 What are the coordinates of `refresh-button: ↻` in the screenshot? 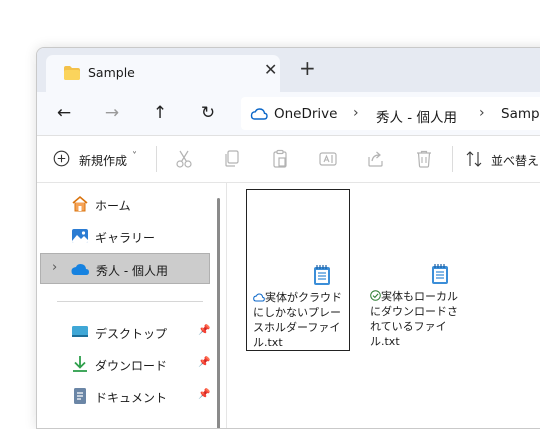 It's located at (208, 113).